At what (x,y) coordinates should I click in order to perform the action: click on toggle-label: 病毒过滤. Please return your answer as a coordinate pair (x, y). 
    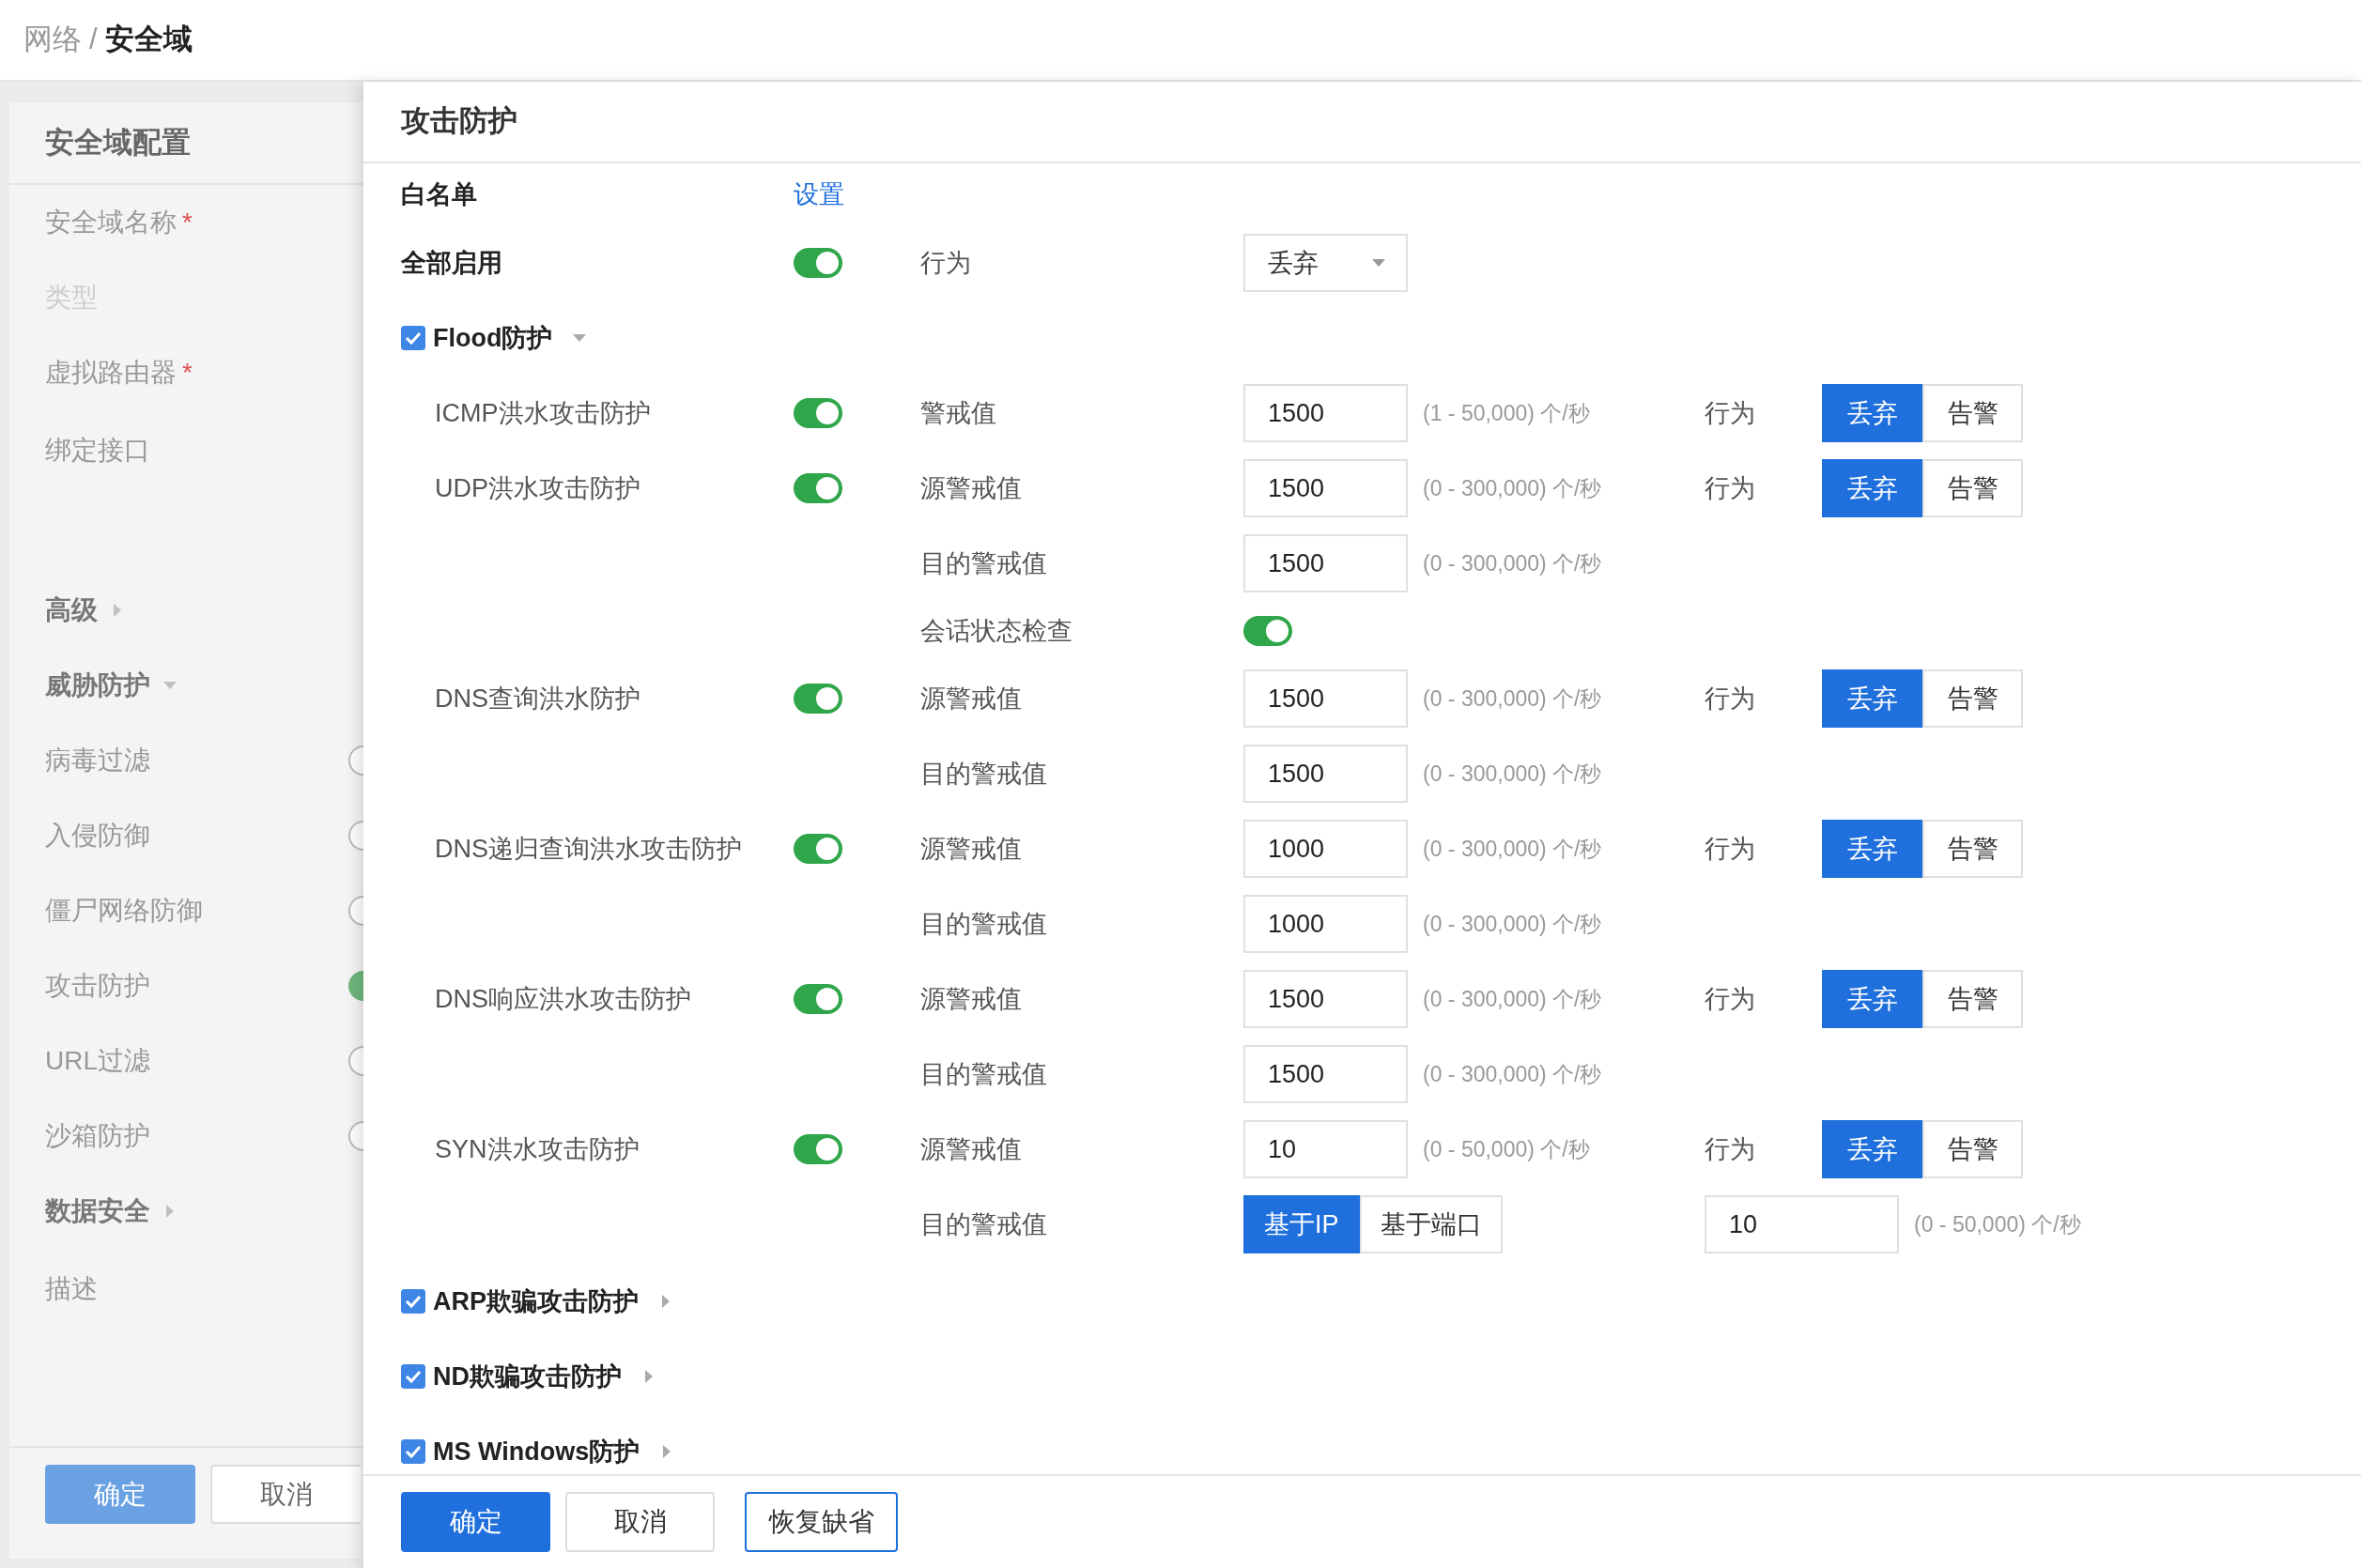
    Looking at the image, I should click on (97, 761).